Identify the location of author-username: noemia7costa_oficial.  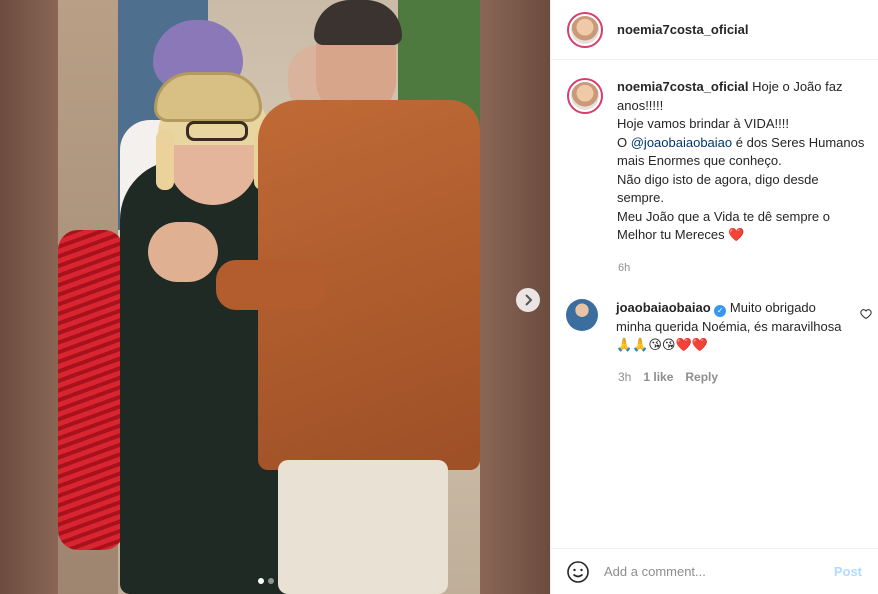
(683, 29).